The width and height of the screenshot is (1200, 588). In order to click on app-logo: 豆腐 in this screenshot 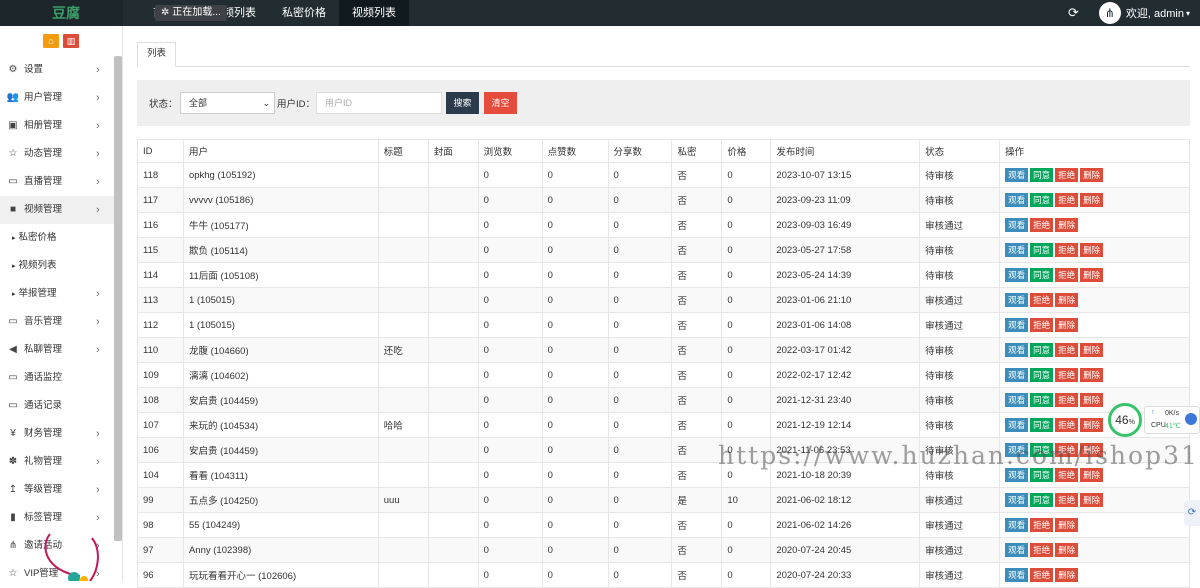, I will do `click(61, 13)`.